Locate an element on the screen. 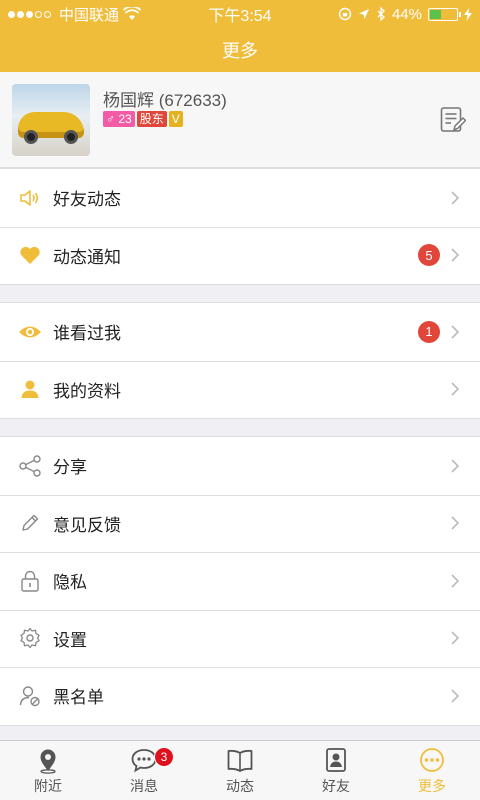 The height and width of the screenshot is (800, 480). more-icon is located at coordinates (432, 759).